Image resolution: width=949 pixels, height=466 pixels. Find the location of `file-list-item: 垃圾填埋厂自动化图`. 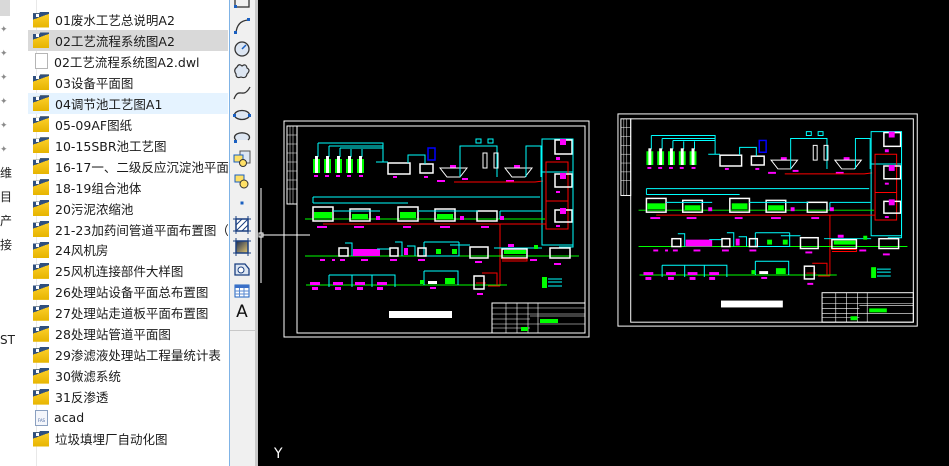

file-list-item: 垃圾填埋厂自动化图 is located at coordinates (128, 438).